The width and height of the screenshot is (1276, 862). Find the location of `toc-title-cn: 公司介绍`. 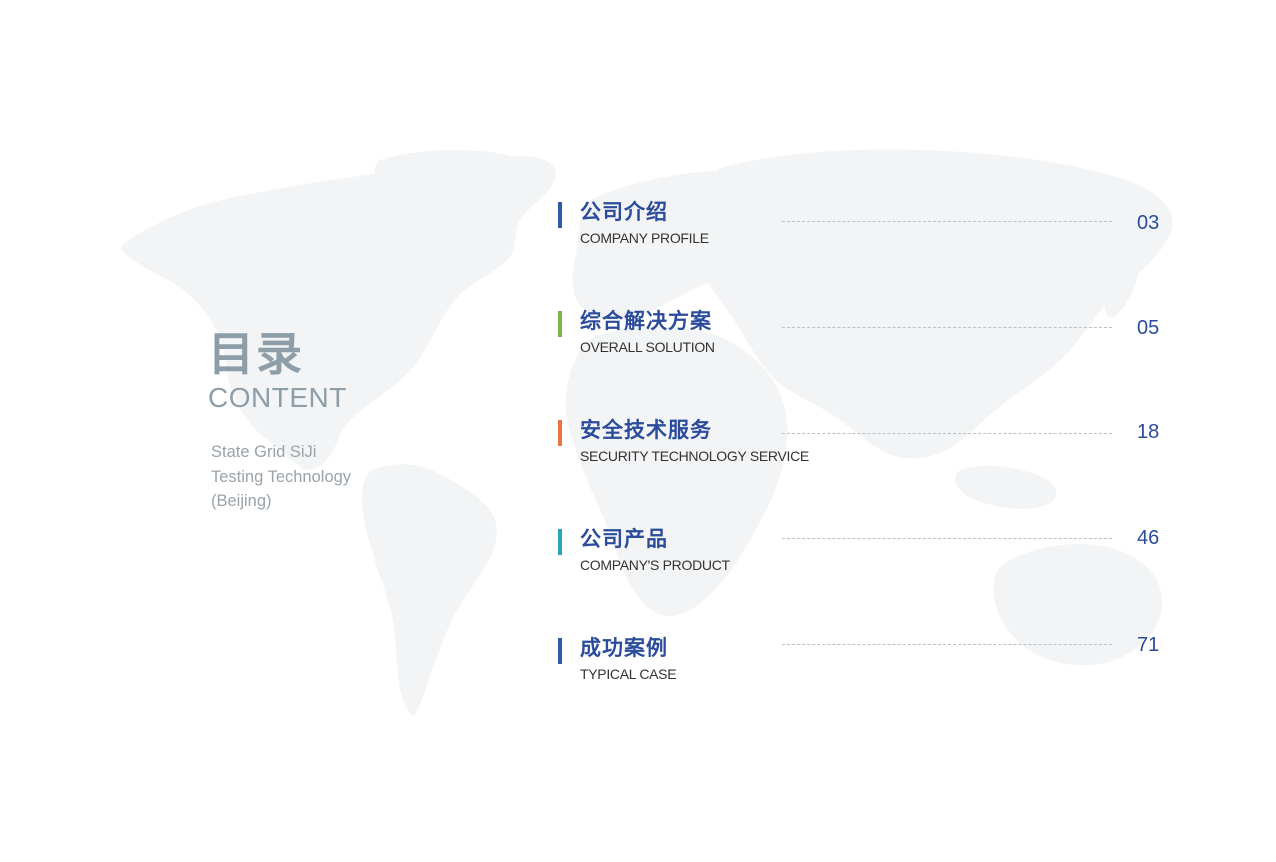

toc-title-cn: 公司介绍 is located at coordinates (624, 212).